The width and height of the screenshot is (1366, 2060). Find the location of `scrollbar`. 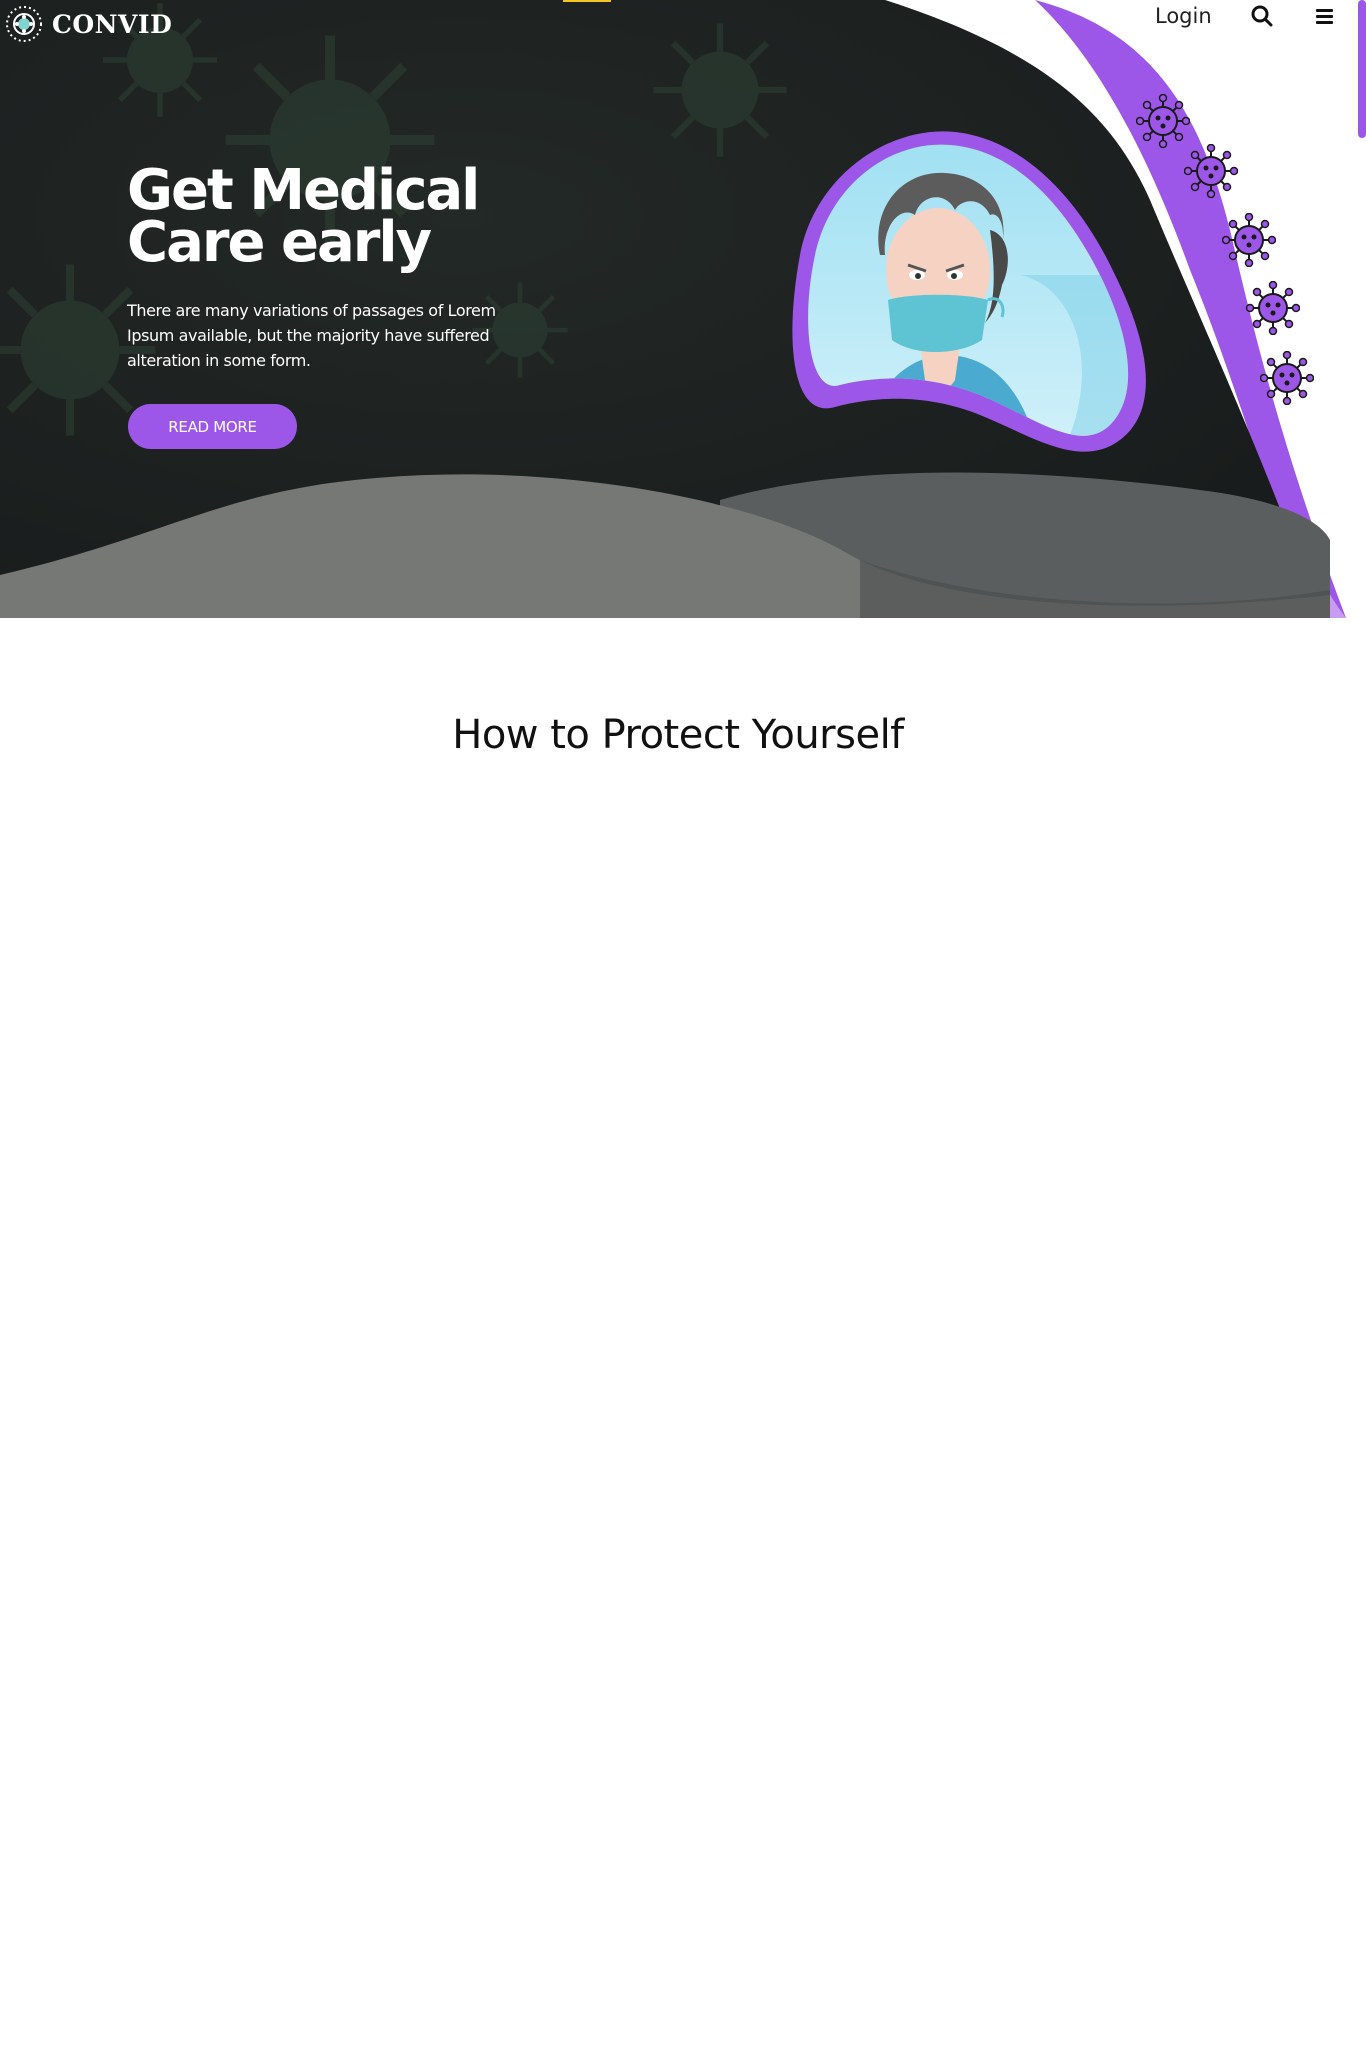

scrollbar is located at coordinates (1361, 69).